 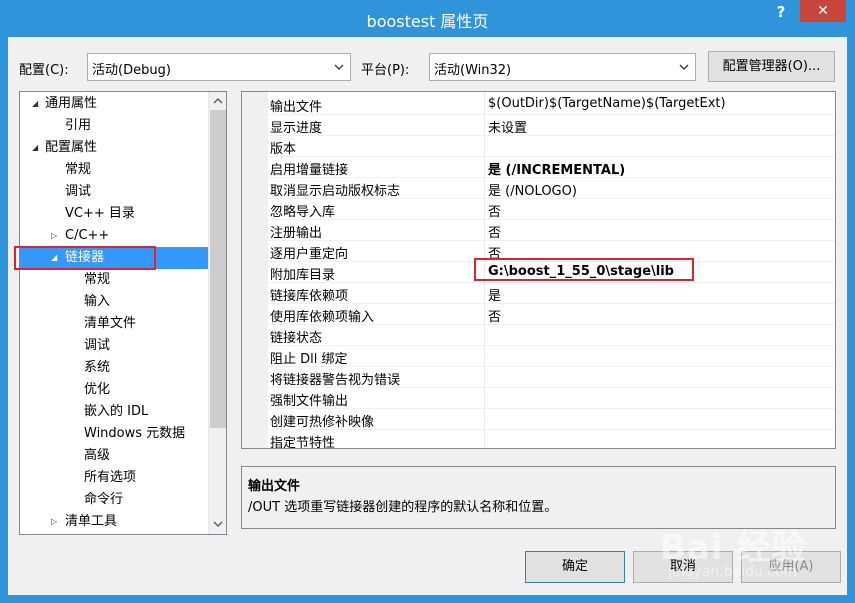 I want to click on tree-item: 高级, so click(x=114, y=456).